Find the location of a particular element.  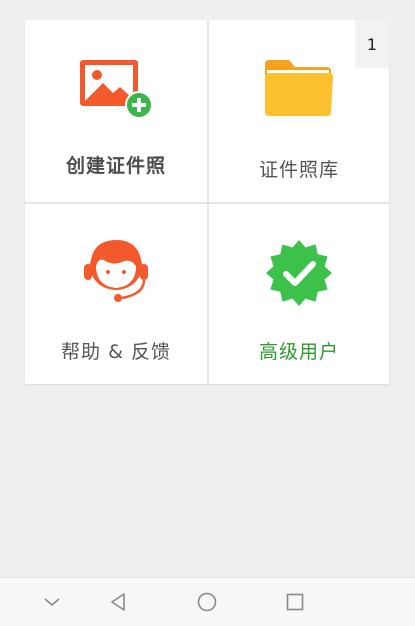

create-id-photo-tile: 创建证件照 is located at coordinates (116, 111).